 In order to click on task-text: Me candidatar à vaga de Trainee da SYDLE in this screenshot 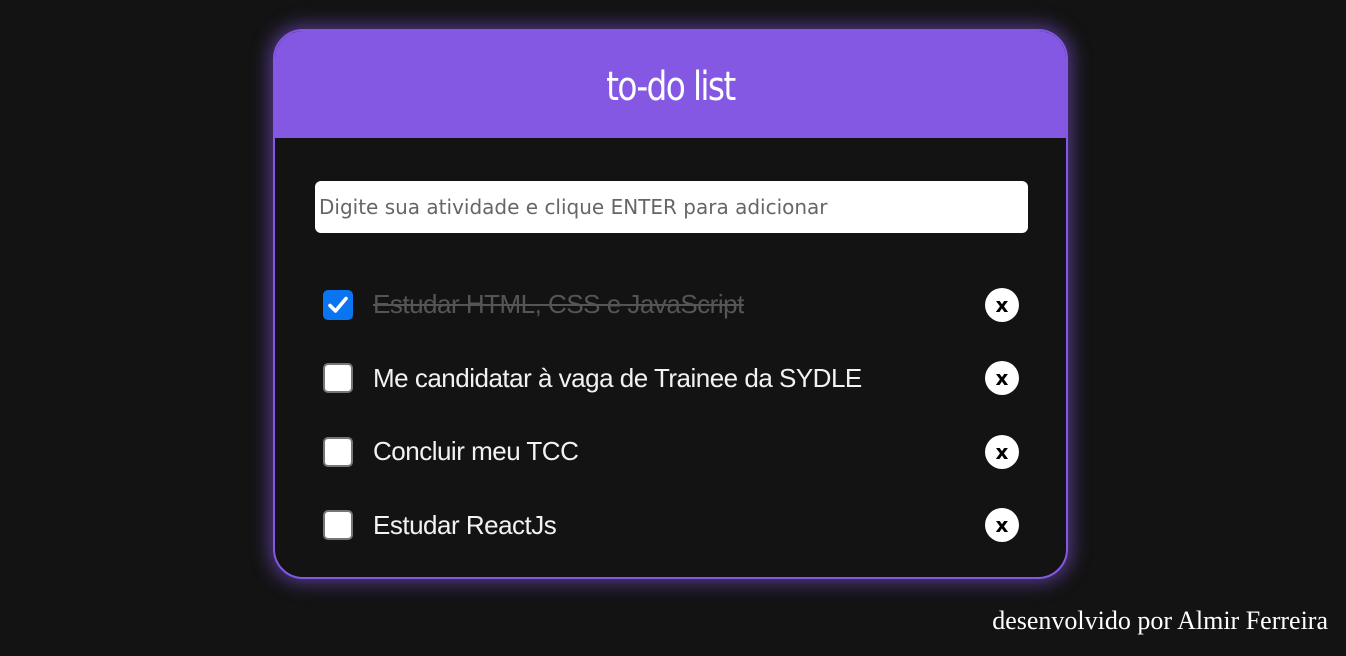, I will do `click(617, 377)`.